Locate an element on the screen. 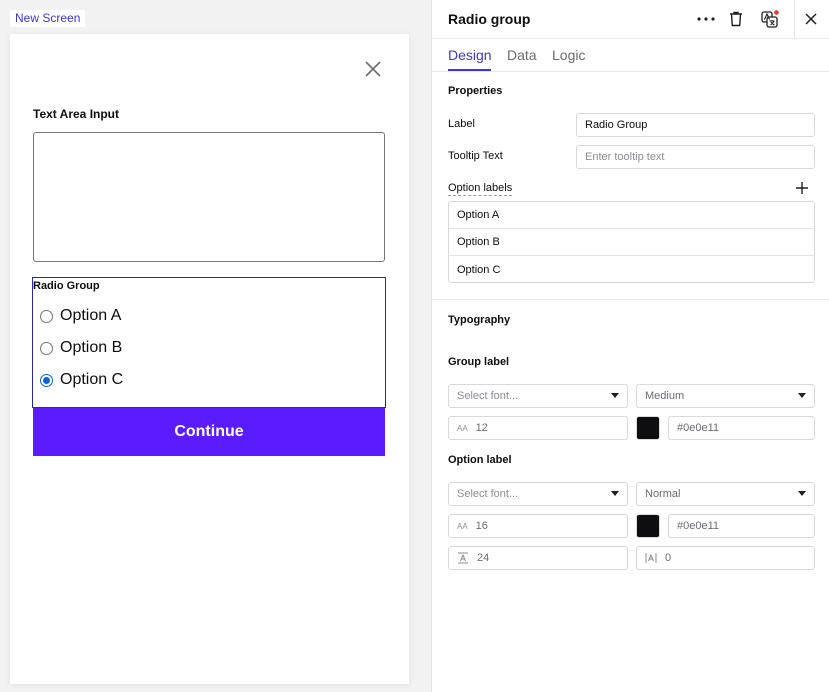  label-property-label: Label is located at coordinates (461, 124).